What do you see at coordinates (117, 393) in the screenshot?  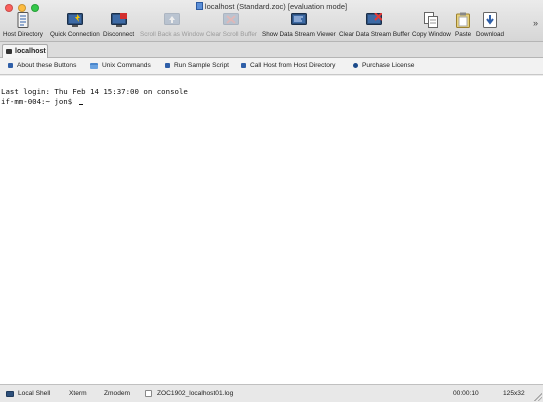 I see `transfer-protocol-indicator: Zmodem` at bounding box center [117, 393].